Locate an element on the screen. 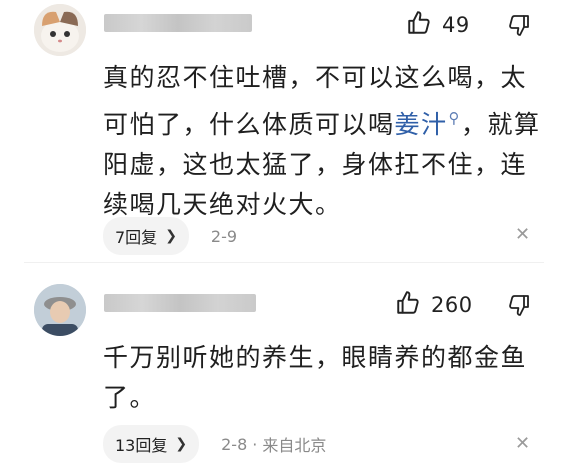 The width and height of the screenshot is (568, 470). replies-button: 7回复 ❯ is located at coordinates (146, 236).